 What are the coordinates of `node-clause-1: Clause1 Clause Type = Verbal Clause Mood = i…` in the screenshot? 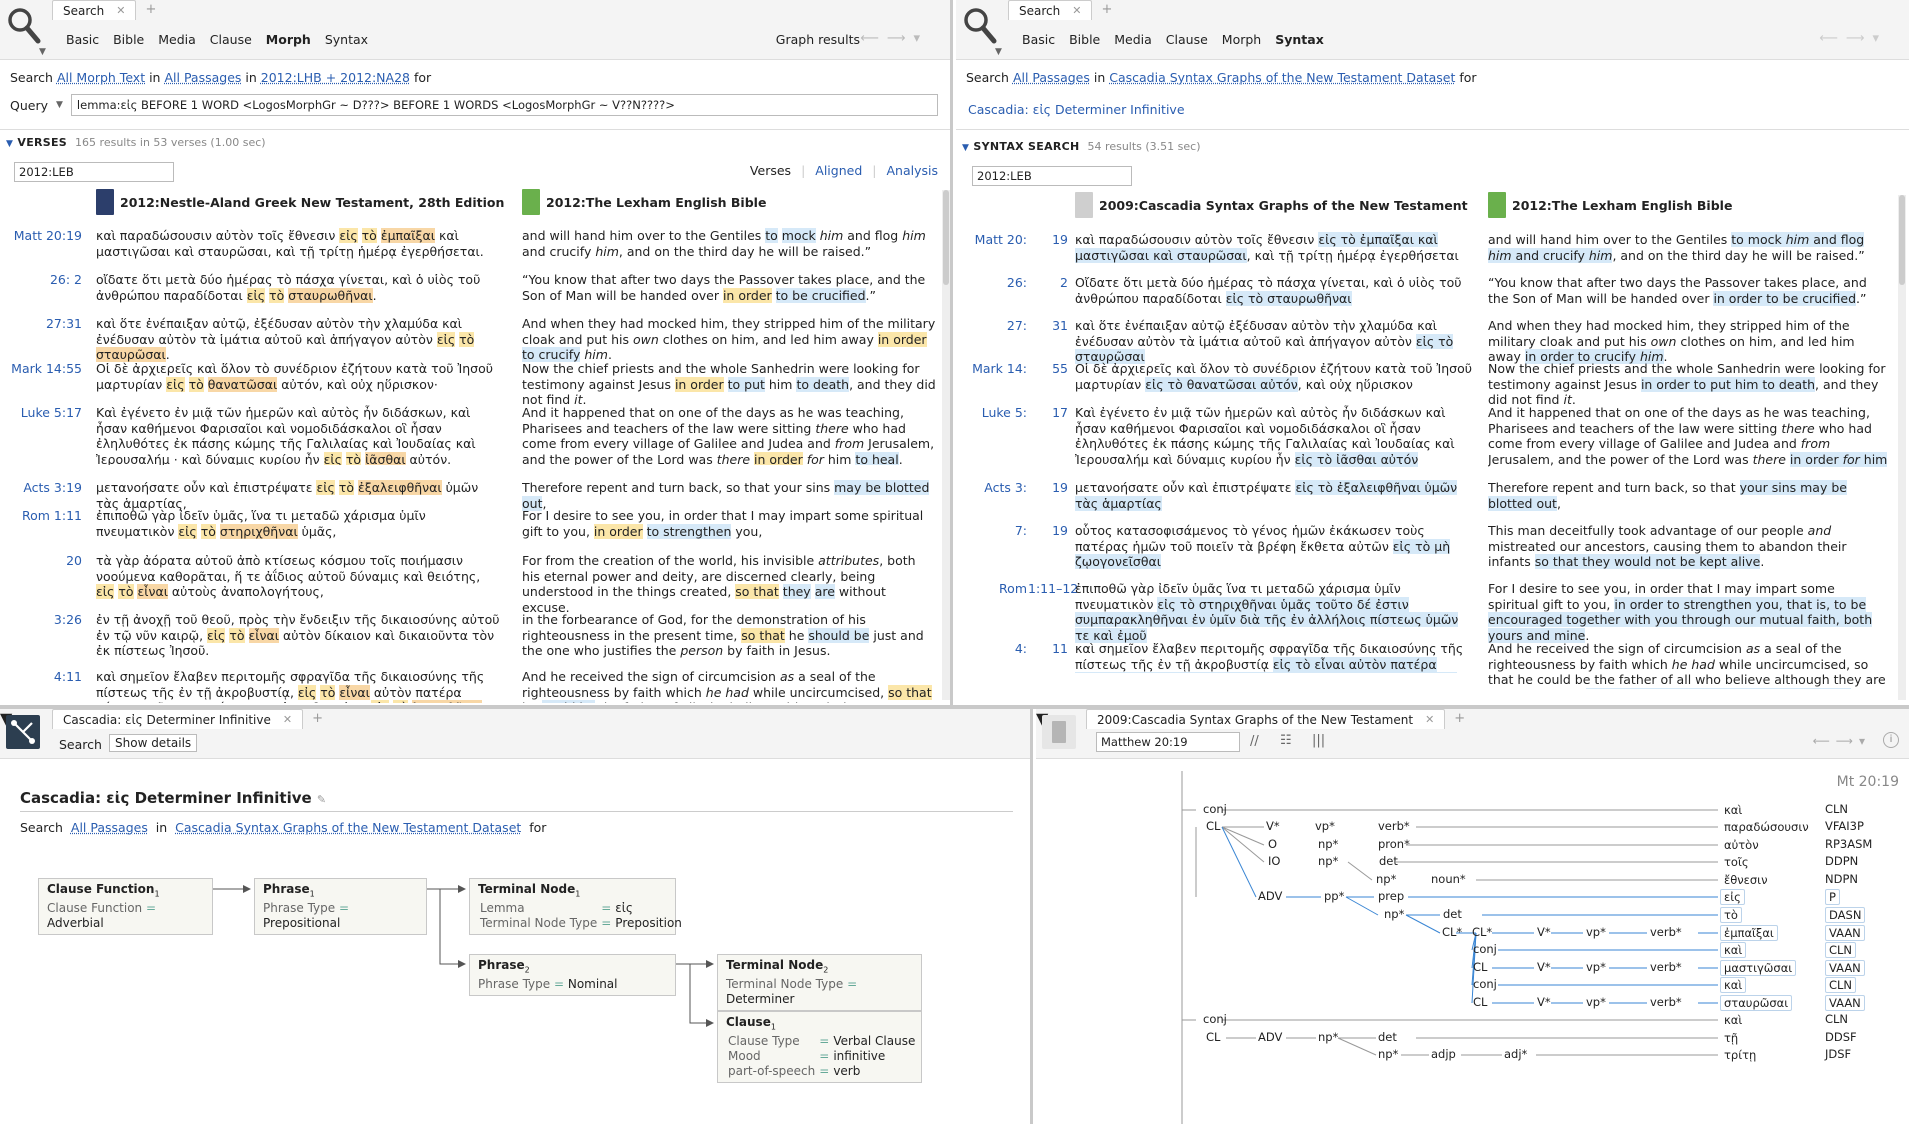 It's located at (819, 1047).